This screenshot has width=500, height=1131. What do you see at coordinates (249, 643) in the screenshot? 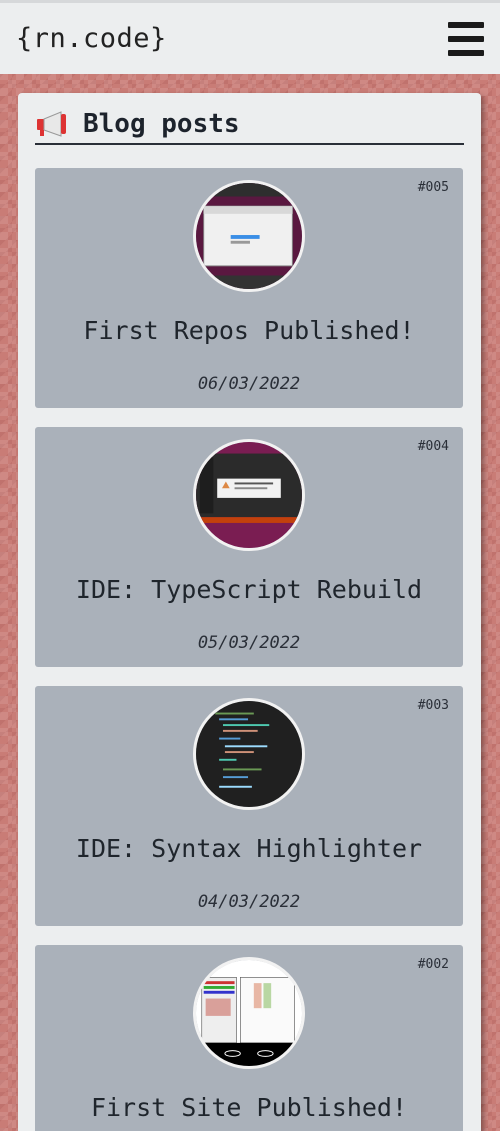
I see `post-date: 05/03/2022` at bounding box center [249, 643].